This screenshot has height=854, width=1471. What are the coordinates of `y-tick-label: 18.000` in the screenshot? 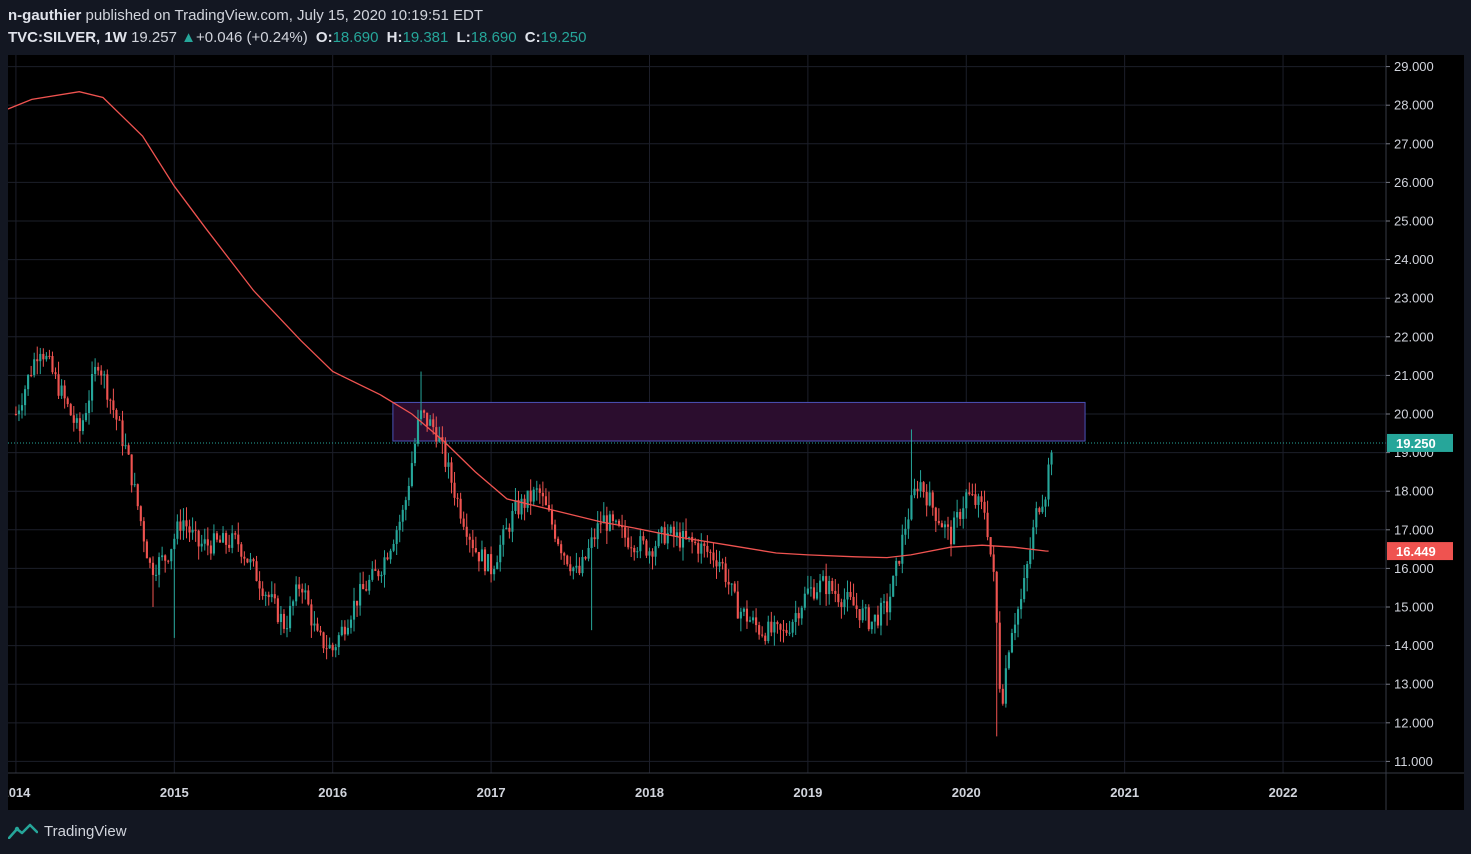 It's located at (1414, 491).